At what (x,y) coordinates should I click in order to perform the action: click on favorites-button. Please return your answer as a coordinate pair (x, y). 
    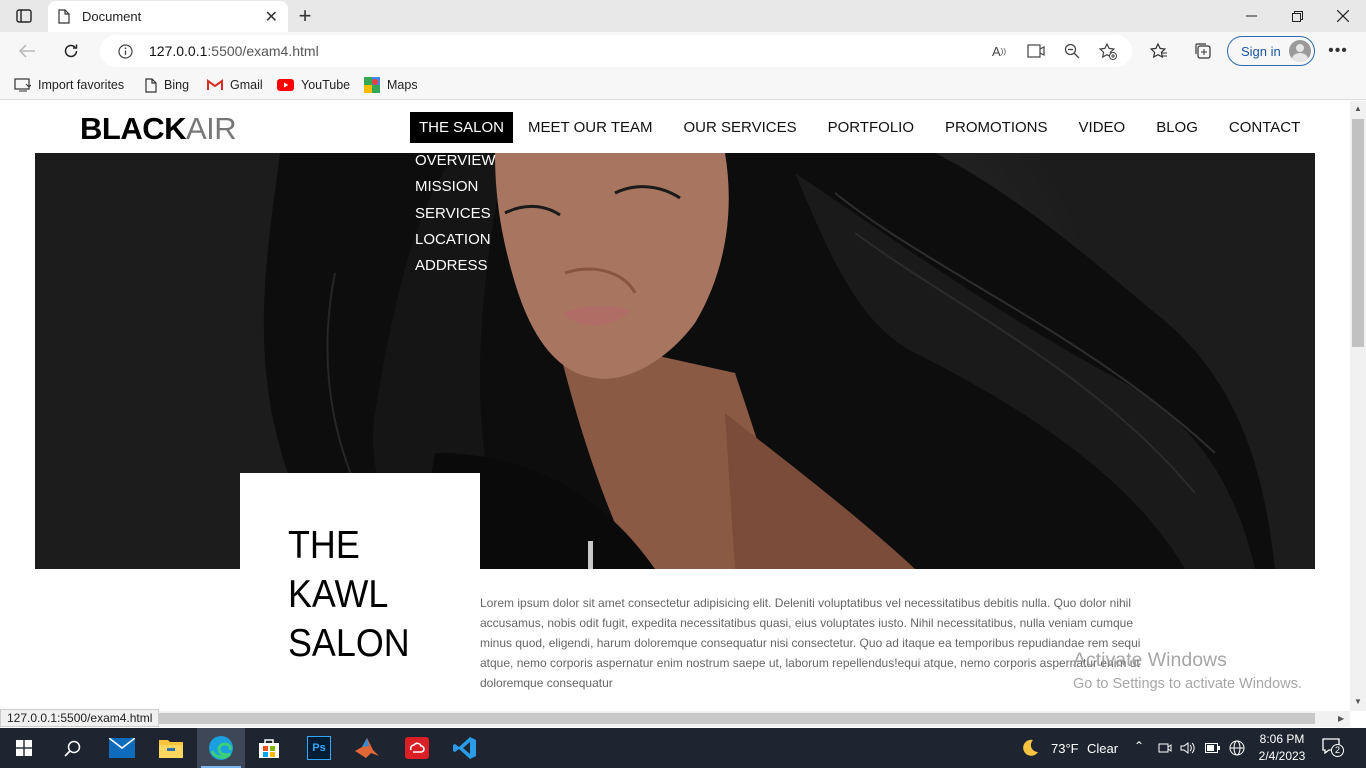
    Looking at the image, I should click on (1159, 51).